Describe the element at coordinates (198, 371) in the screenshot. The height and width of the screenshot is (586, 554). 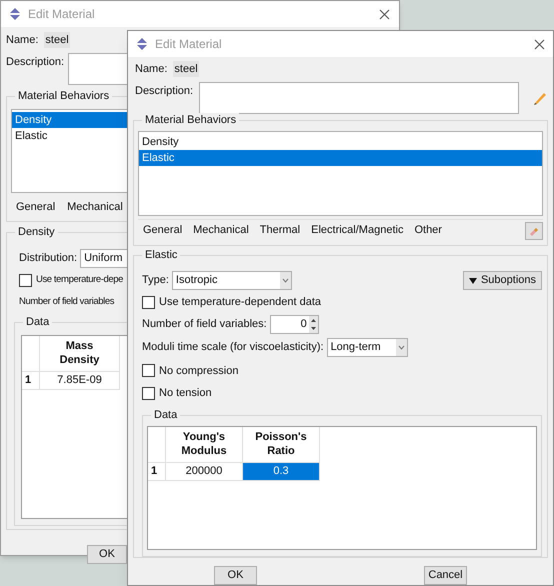
I see `checkbox-label: No compression` at that location.